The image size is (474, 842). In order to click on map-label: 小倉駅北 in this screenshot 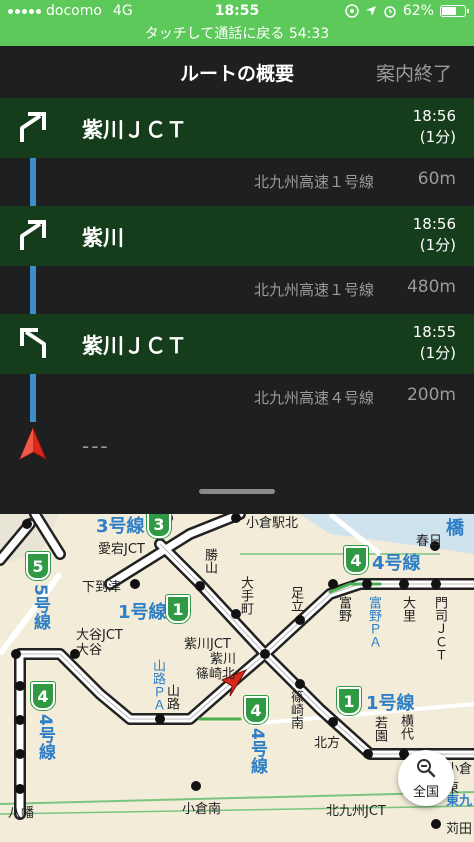, I will do `click(272, 523)`.